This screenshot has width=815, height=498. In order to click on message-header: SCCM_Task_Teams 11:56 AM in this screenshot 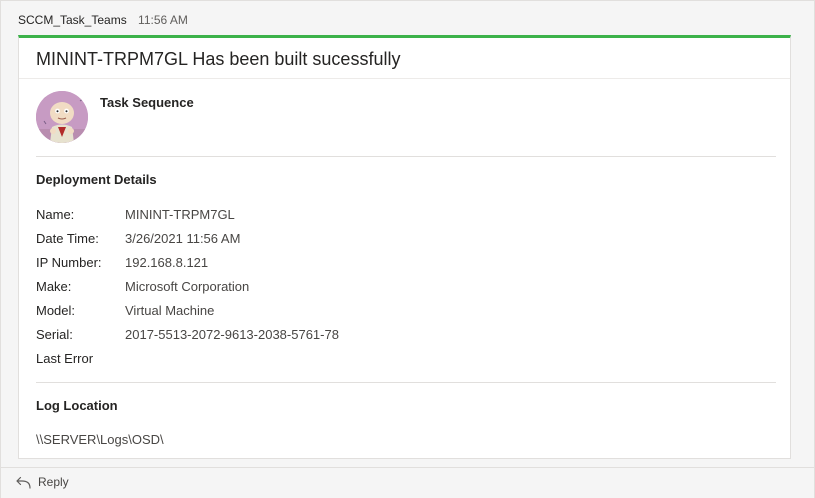, I will do `click(103, 20)`.